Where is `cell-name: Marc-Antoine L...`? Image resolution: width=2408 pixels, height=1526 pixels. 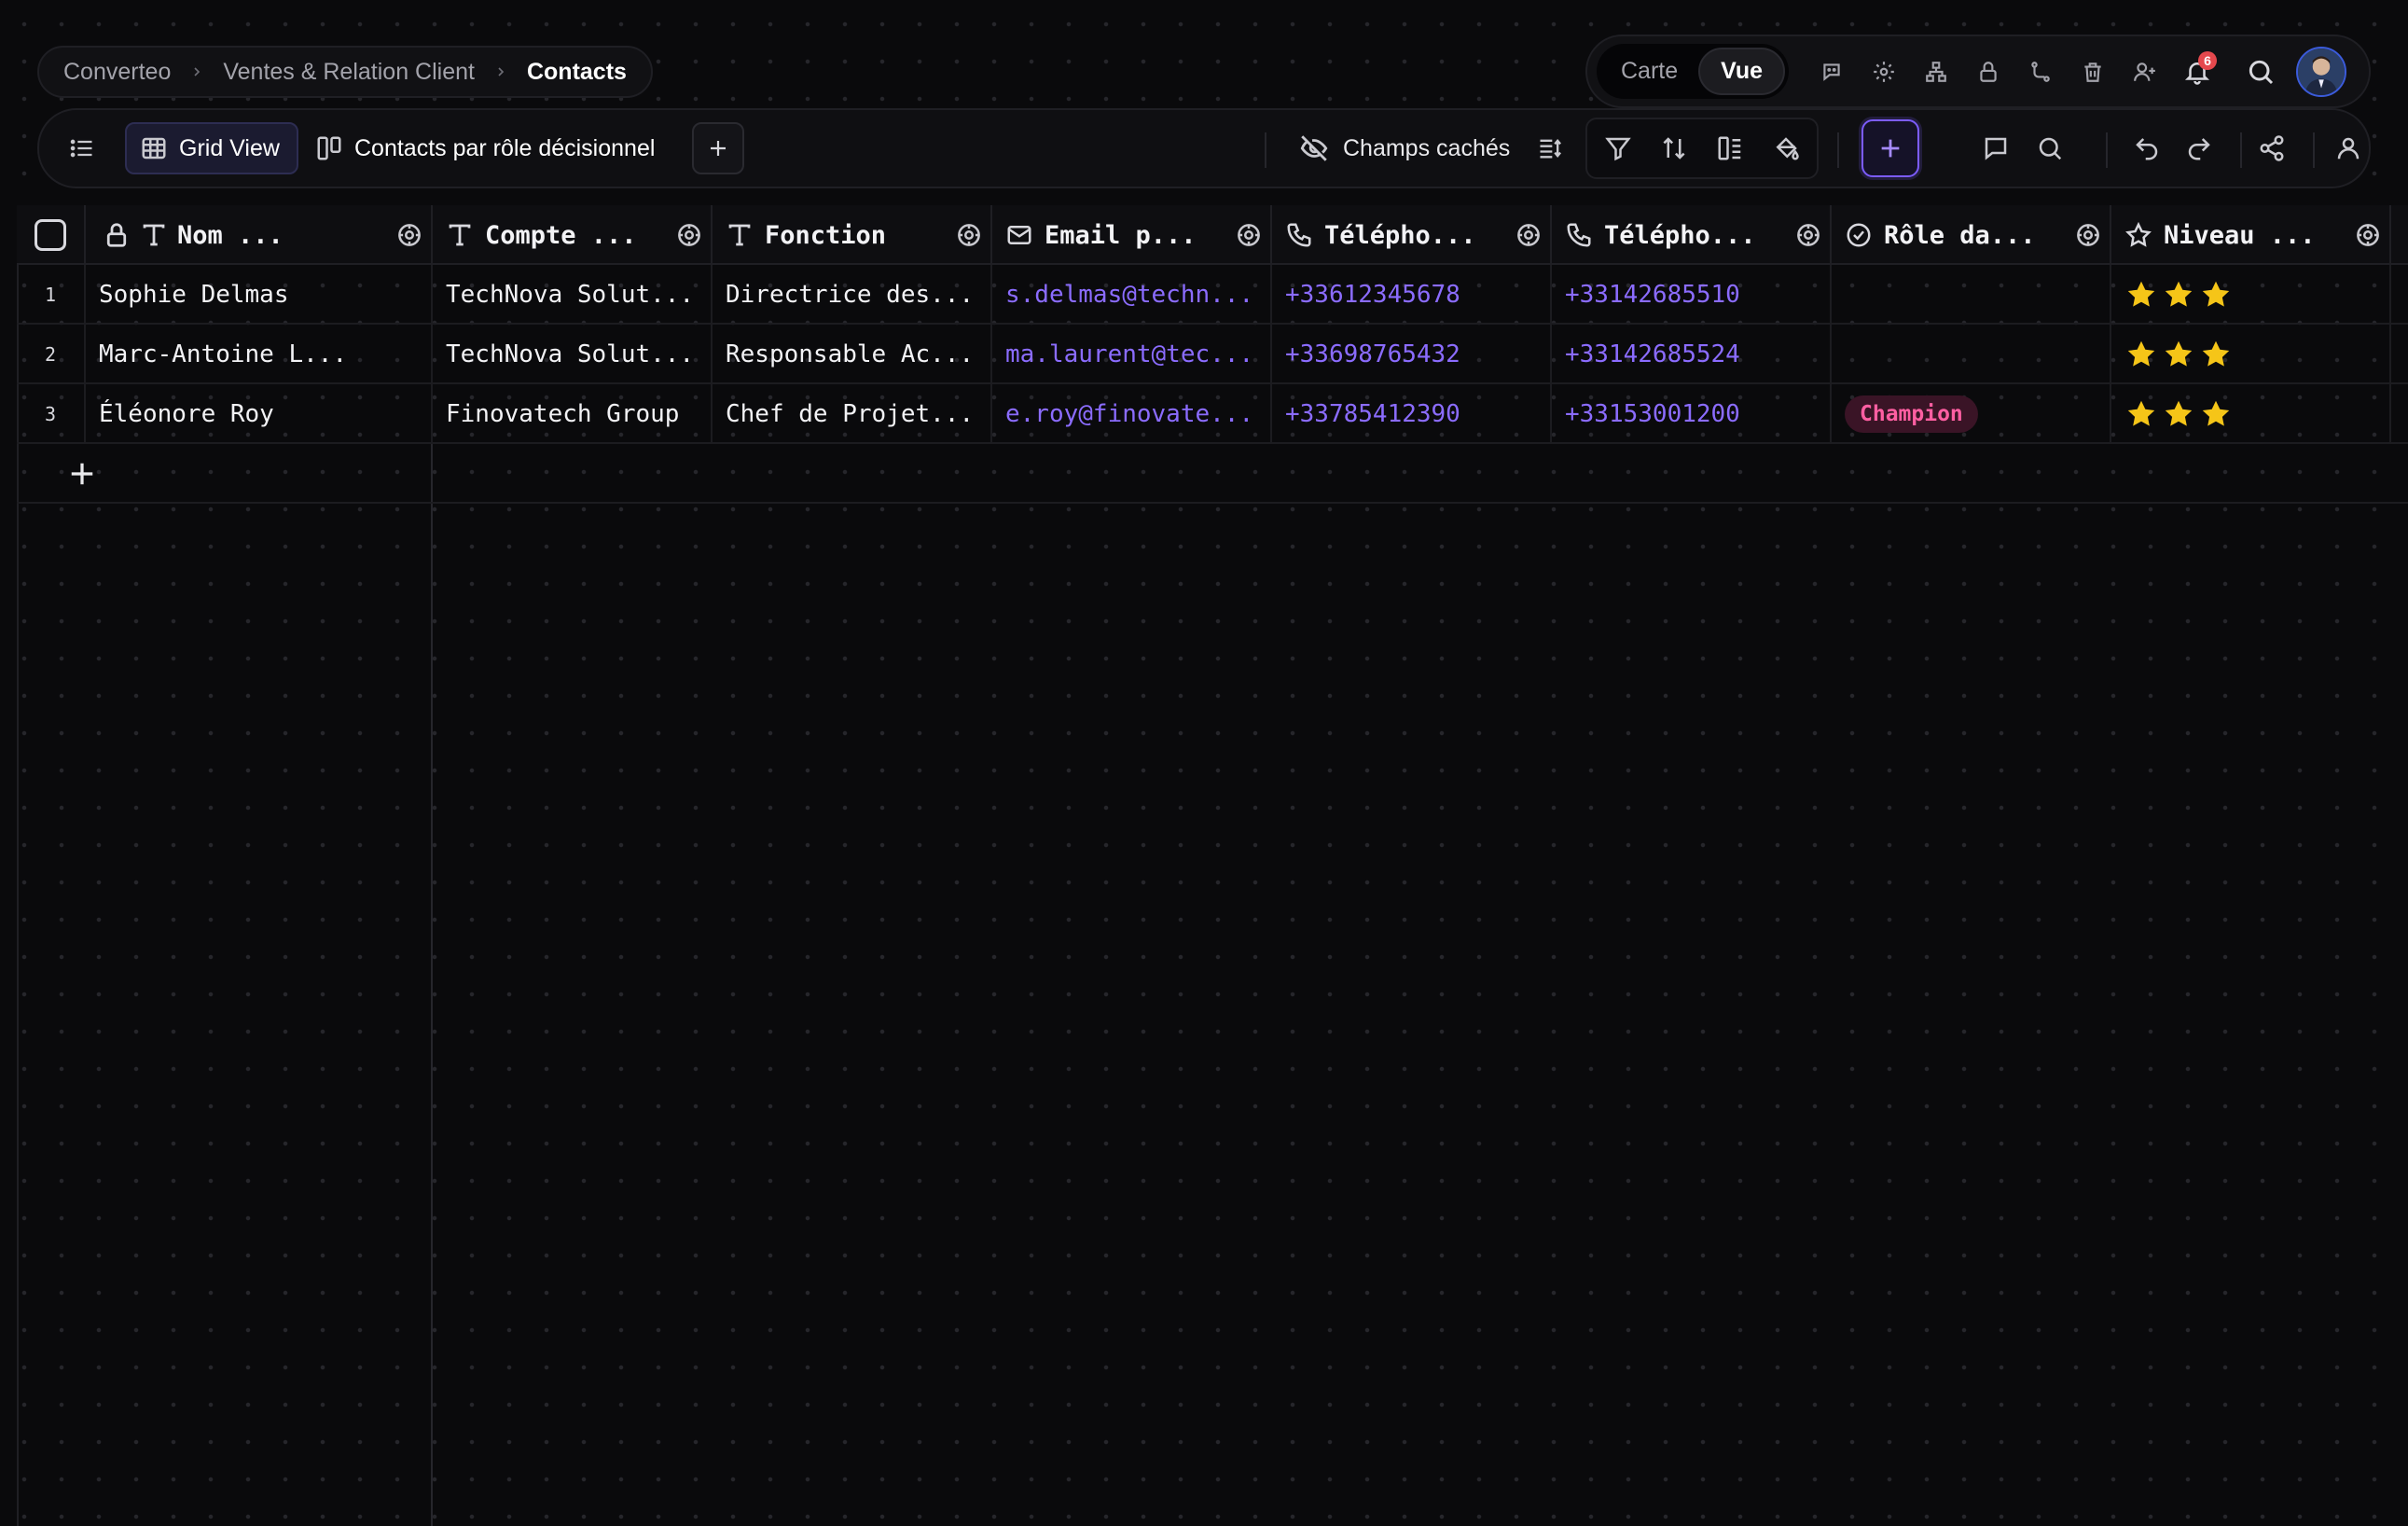 cell-name: Marc-Antoine L... is located at coordinates (260, 355).